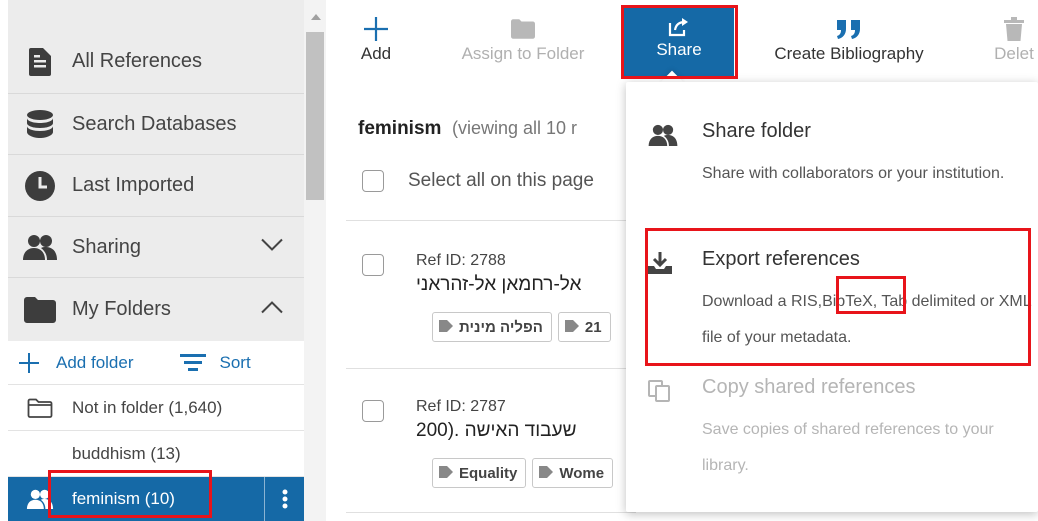  What do you see at coordinates (76, 363) in the screenshot?
I see `add-folder-button: Add folder` at bounding box center [76, 363].